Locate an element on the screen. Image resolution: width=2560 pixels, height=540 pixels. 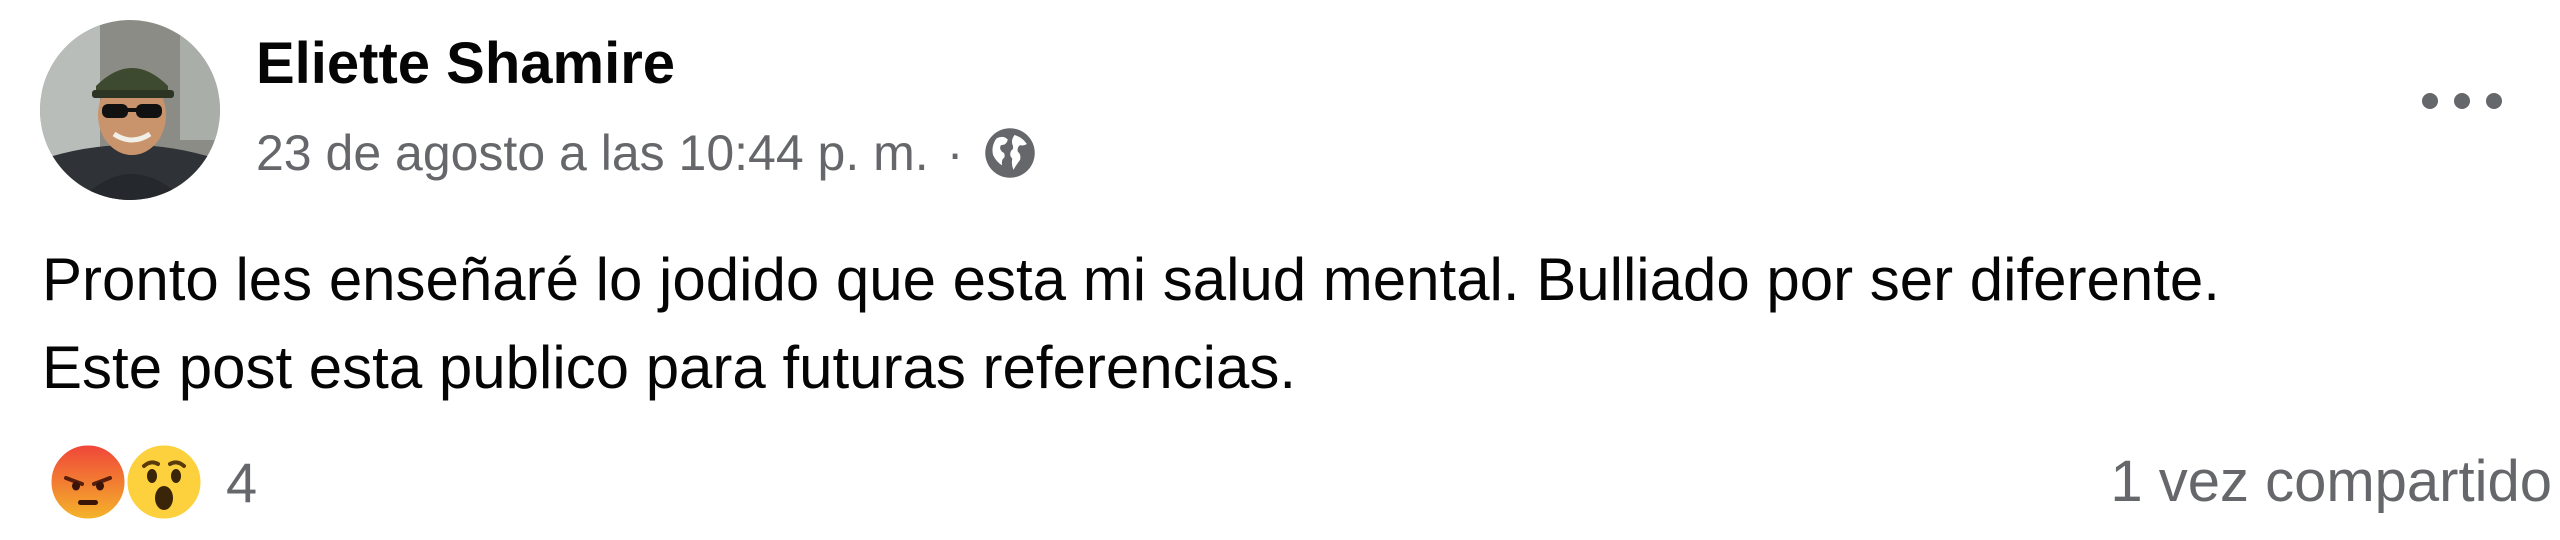
reactions-summary: 4 is located at coordinates (152, 482).